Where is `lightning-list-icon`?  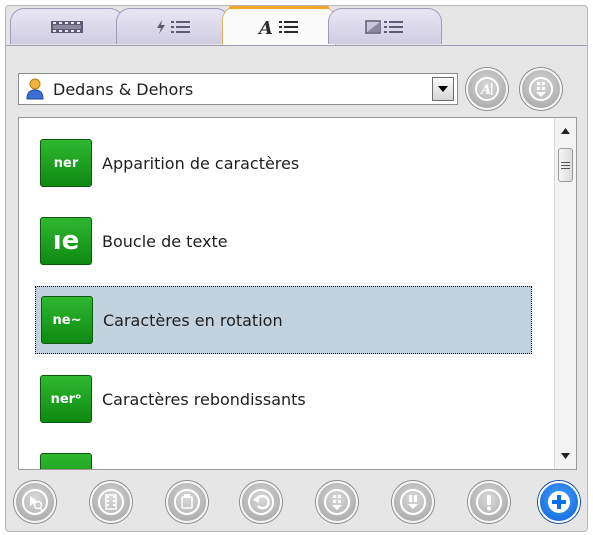
lightning-list-icon is located at coordinates (173, 26).